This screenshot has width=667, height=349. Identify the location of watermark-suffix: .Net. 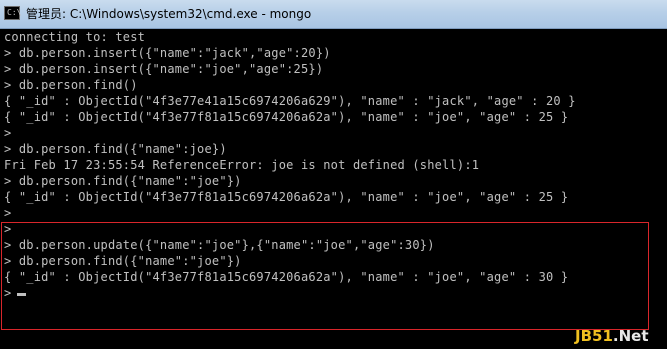
(630, 336).